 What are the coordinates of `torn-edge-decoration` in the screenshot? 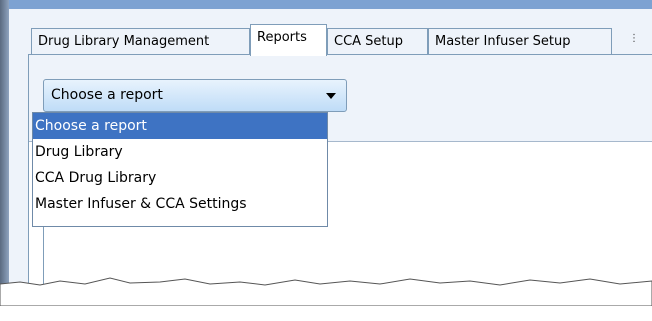 It's located at (326, 291).